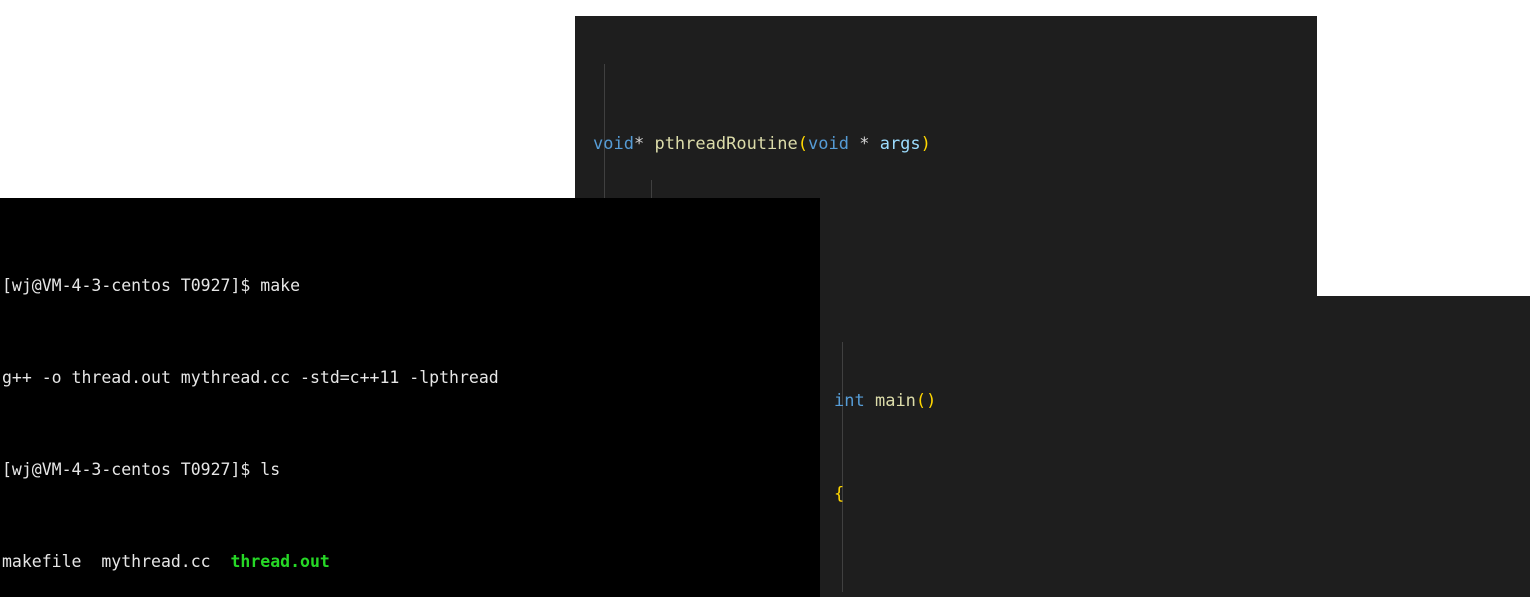  What do you see at coordinates (926, 400) in the screenshot?
I see `token-paren-main: ()` at bounding box center [926, 400].